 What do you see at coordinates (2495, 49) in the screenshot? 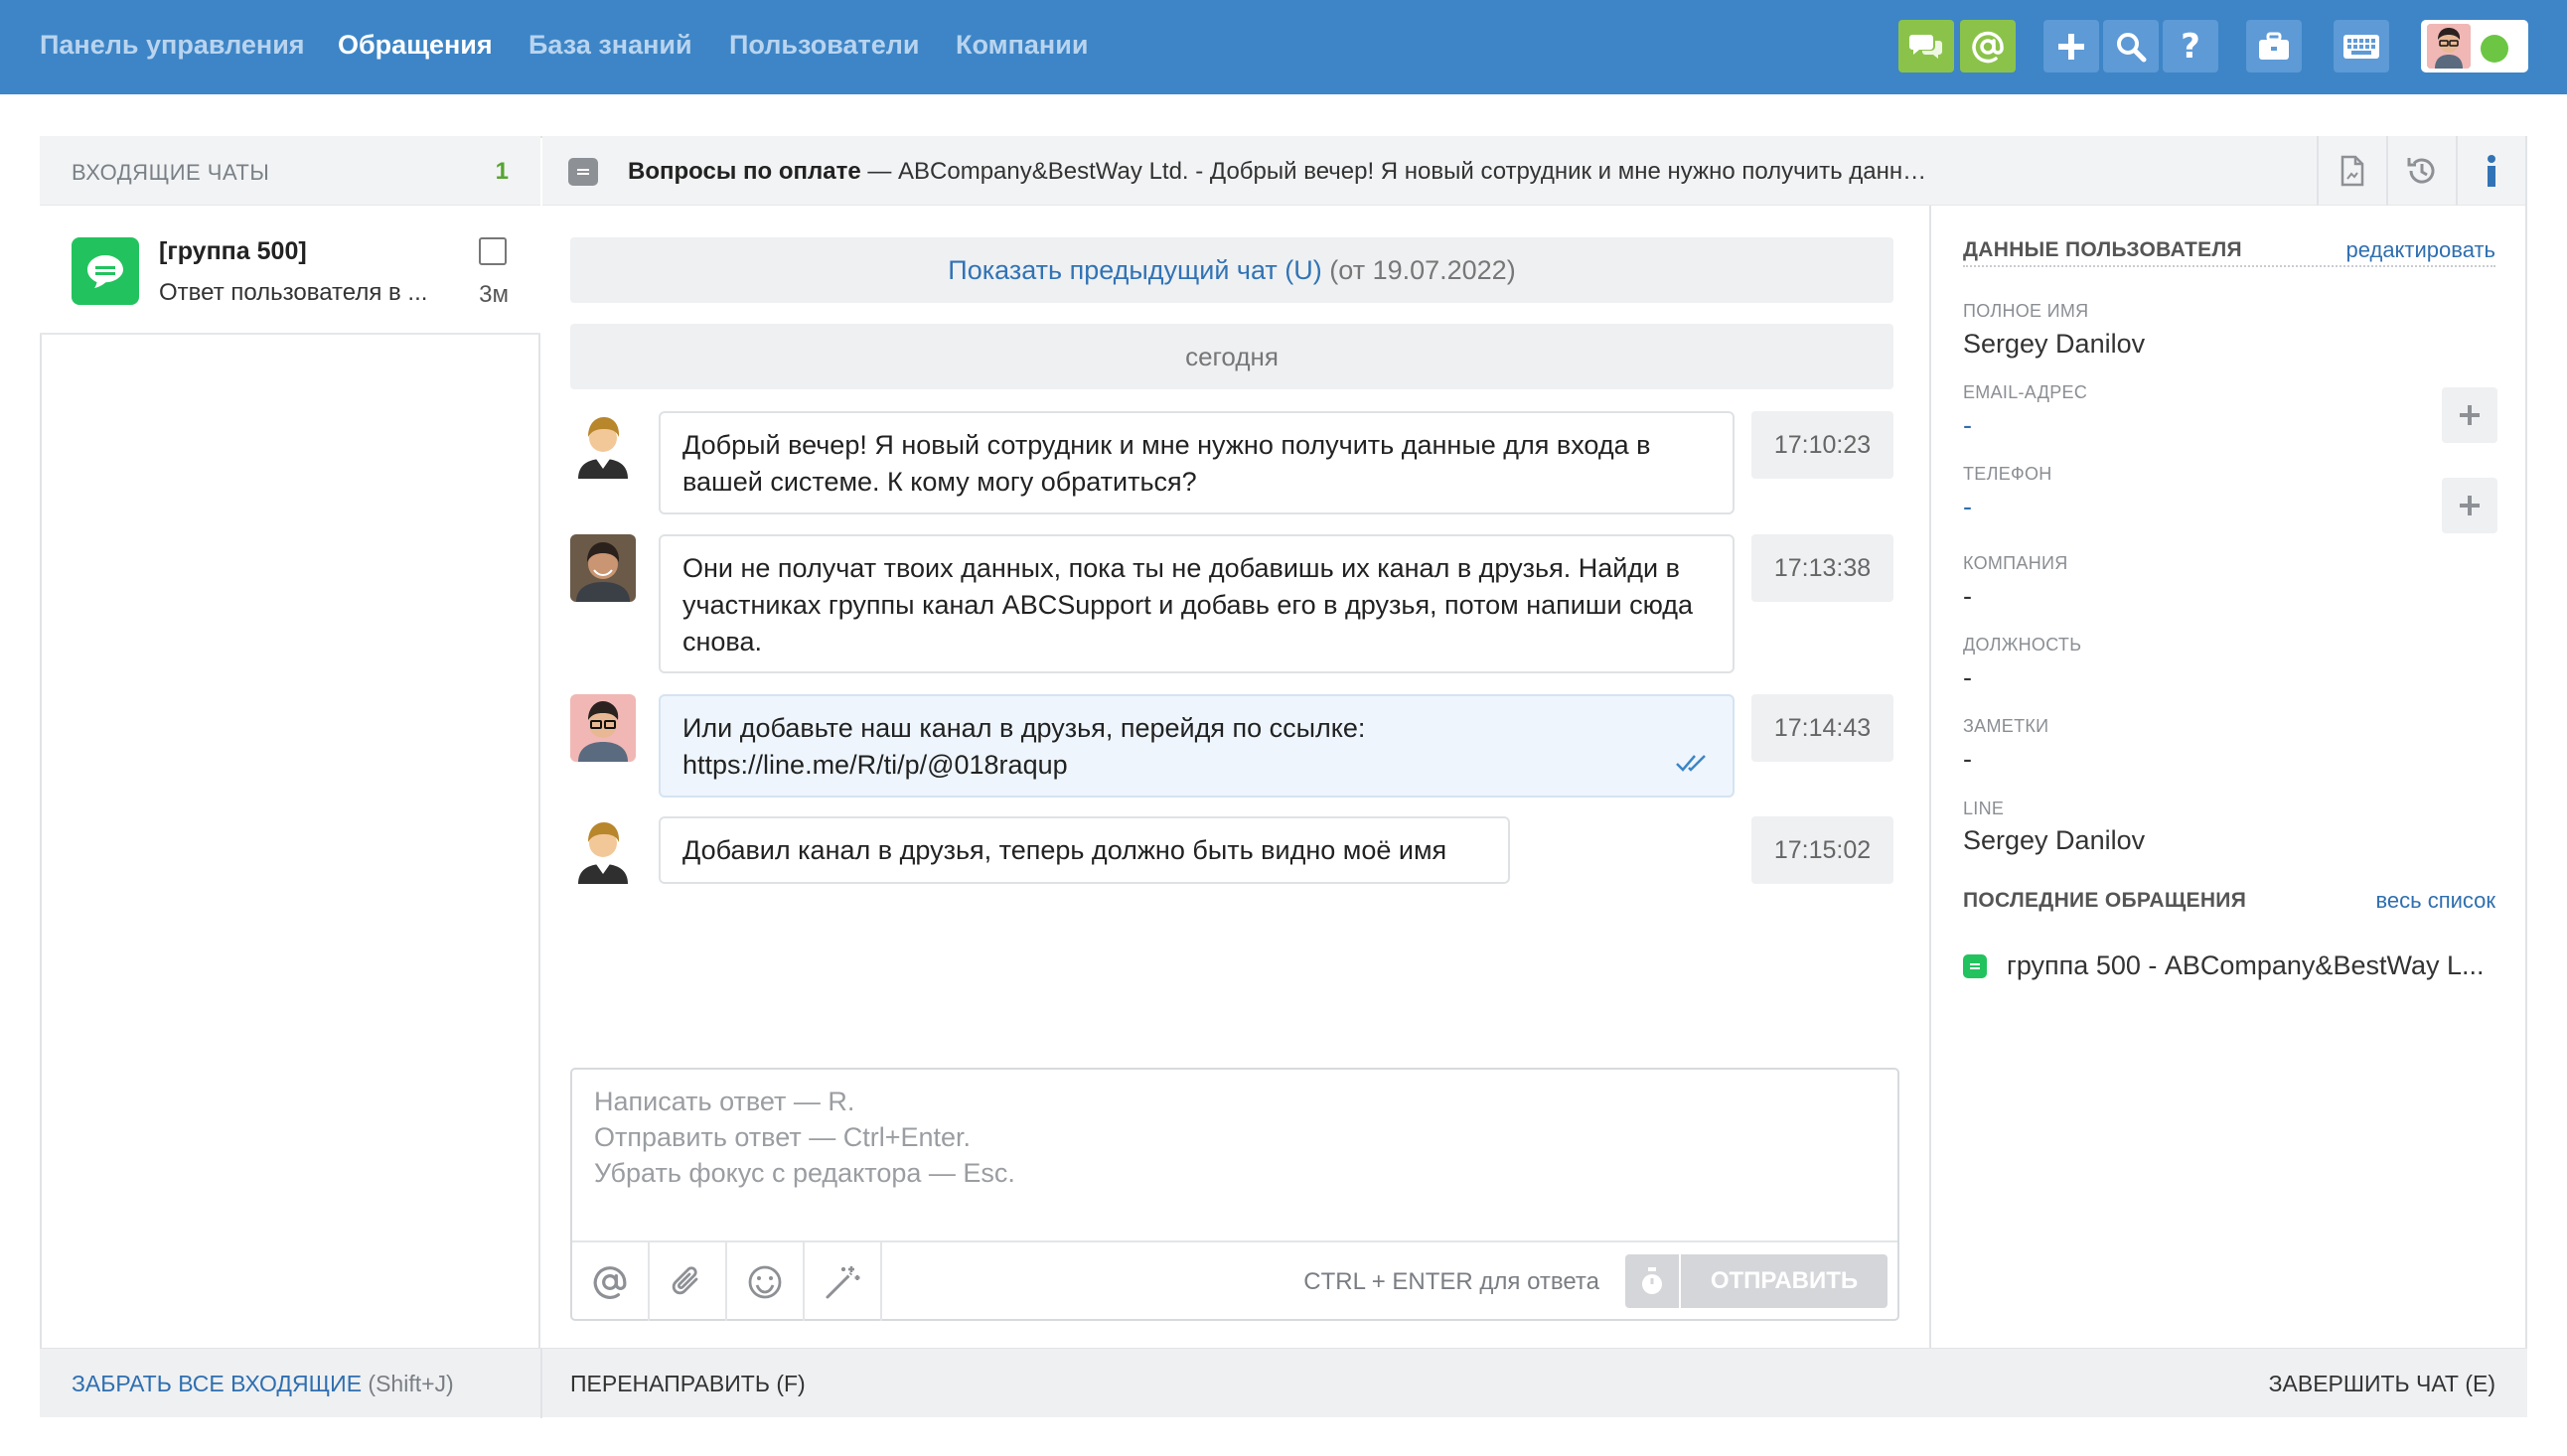
I see `online-status-indicator` at bounding box center [2495, 49].